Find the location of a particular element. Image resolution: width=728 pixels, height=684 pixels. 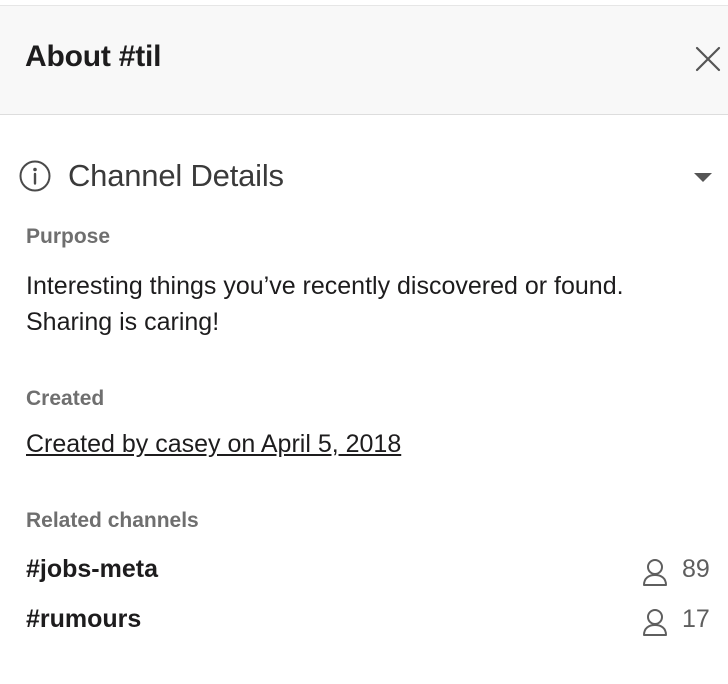

related-channels-label: Related channels is located at coordinates (112, 520).